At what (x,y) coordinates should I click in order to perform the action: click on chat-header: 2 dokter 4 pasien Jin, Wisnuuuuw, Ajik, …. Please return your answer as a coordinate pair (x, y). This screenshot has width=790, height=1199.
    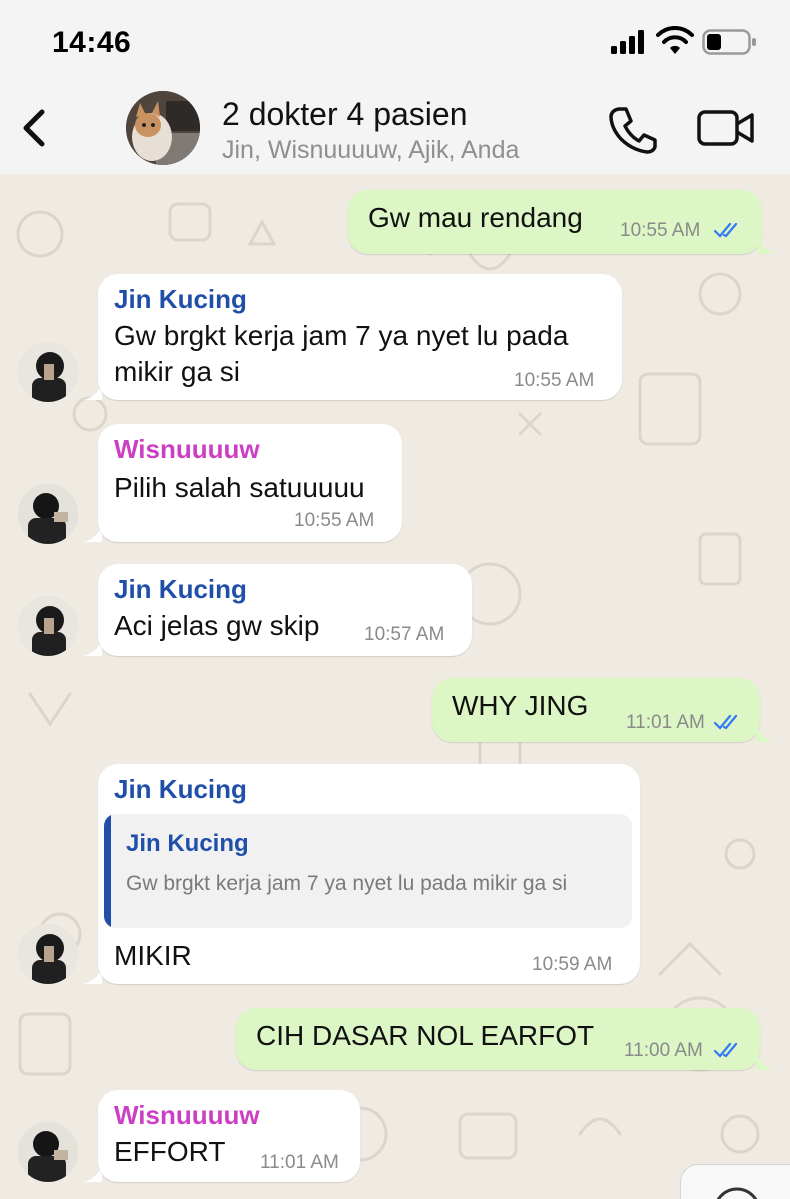
    Looking at the image, I should click on (395, 130).